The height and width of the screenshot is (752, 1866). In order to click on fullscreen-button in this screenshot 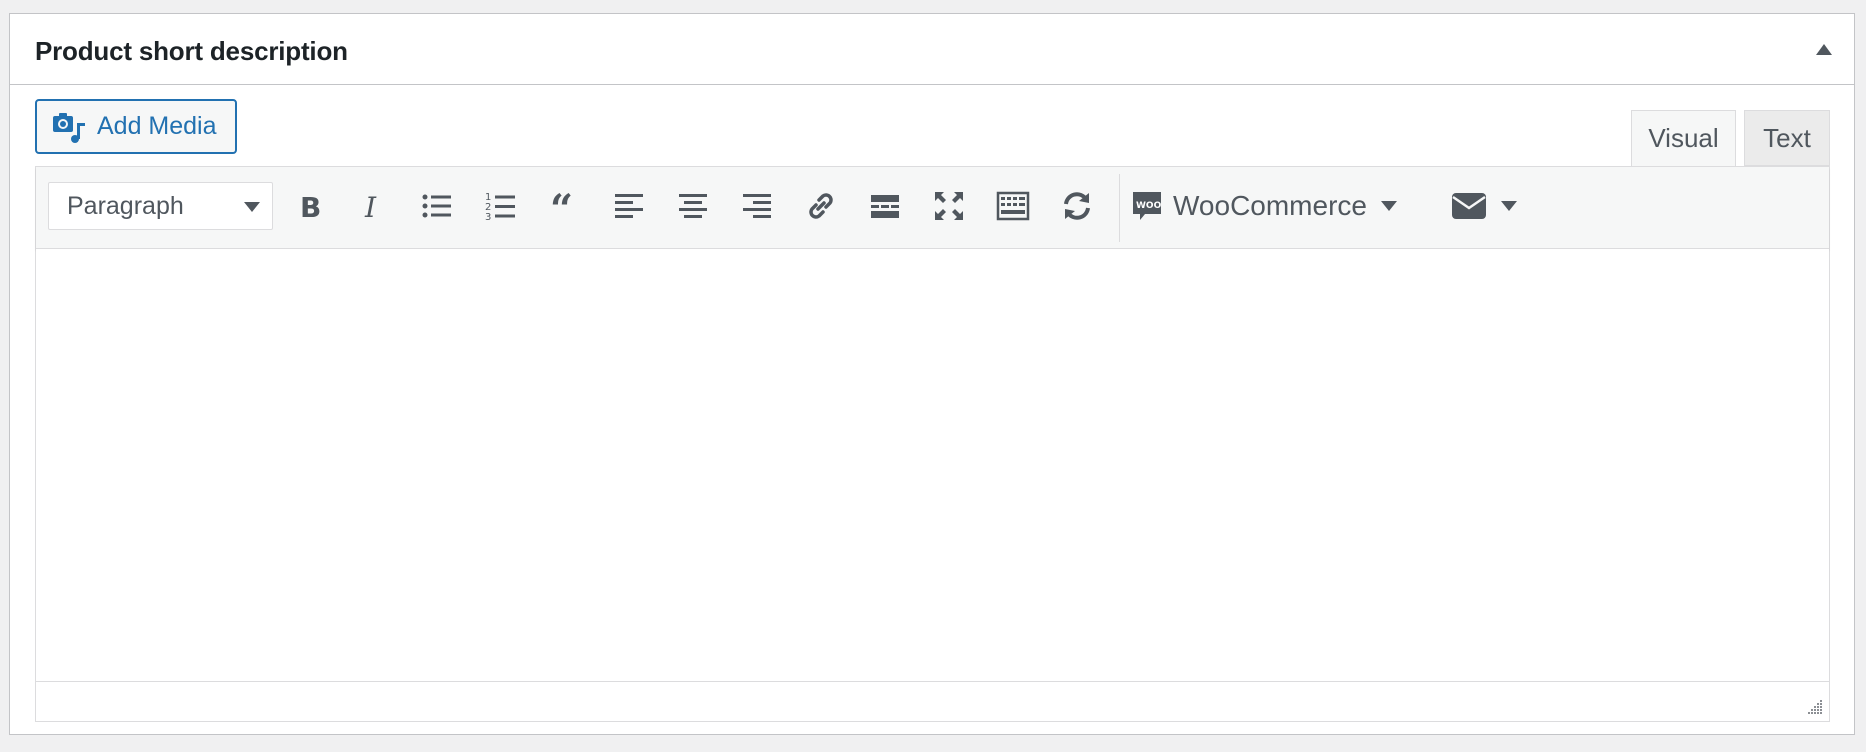, I will do `click(949, 206)`.